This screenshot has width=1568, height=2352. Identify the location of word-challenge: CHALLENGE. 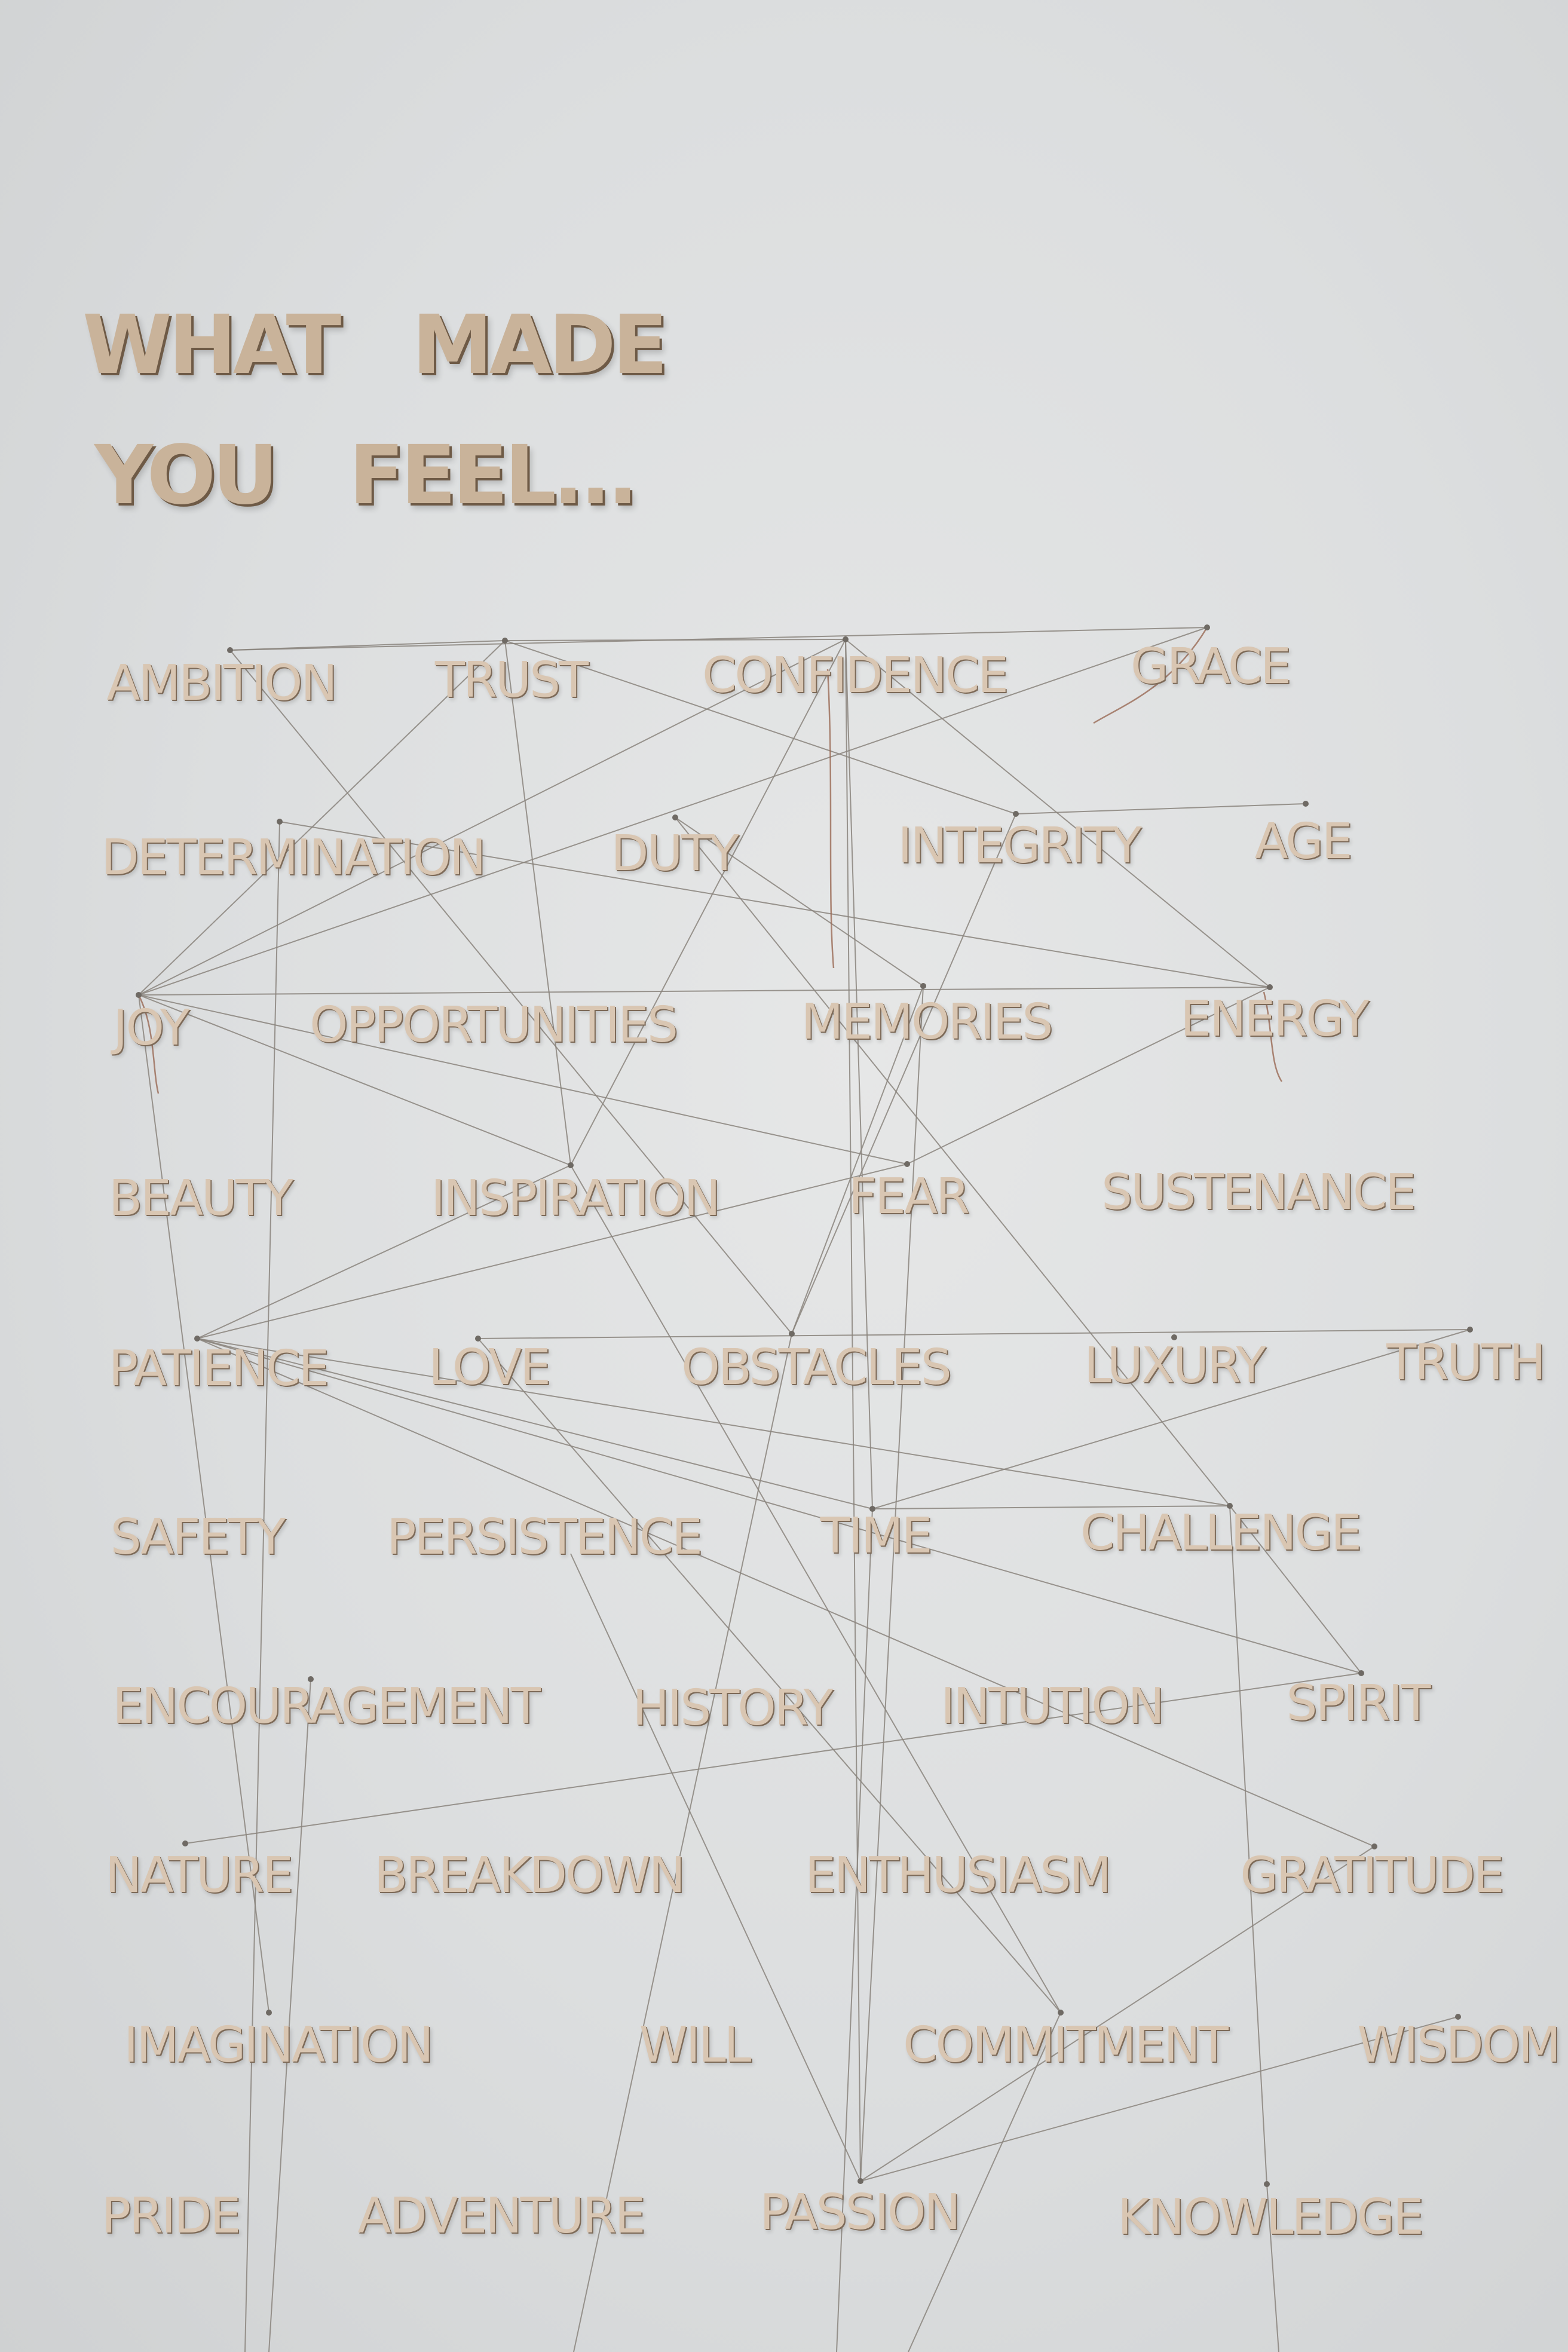
(1221, 1533).